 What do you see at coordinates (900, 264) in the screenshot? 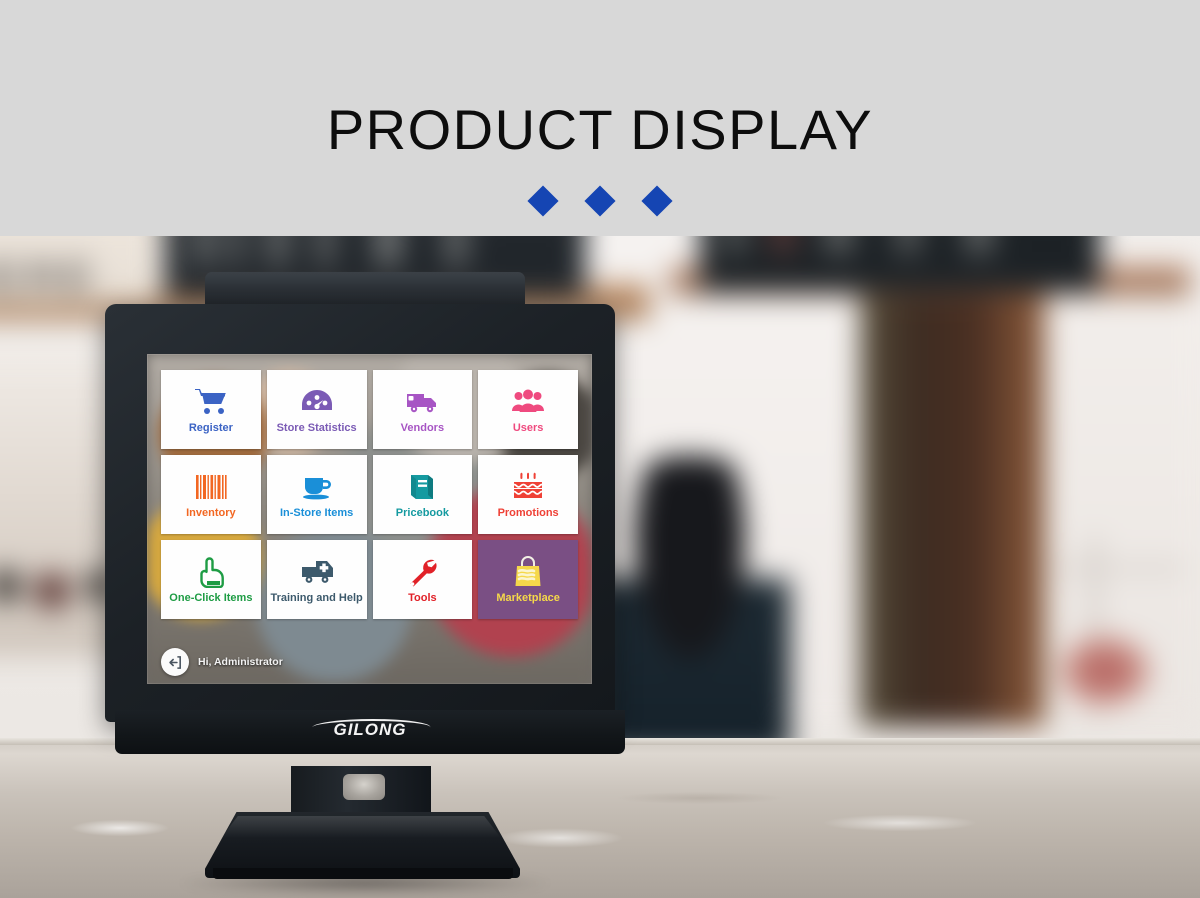
I see `chalkboard-menu-right` at bounding box center [900, 264].